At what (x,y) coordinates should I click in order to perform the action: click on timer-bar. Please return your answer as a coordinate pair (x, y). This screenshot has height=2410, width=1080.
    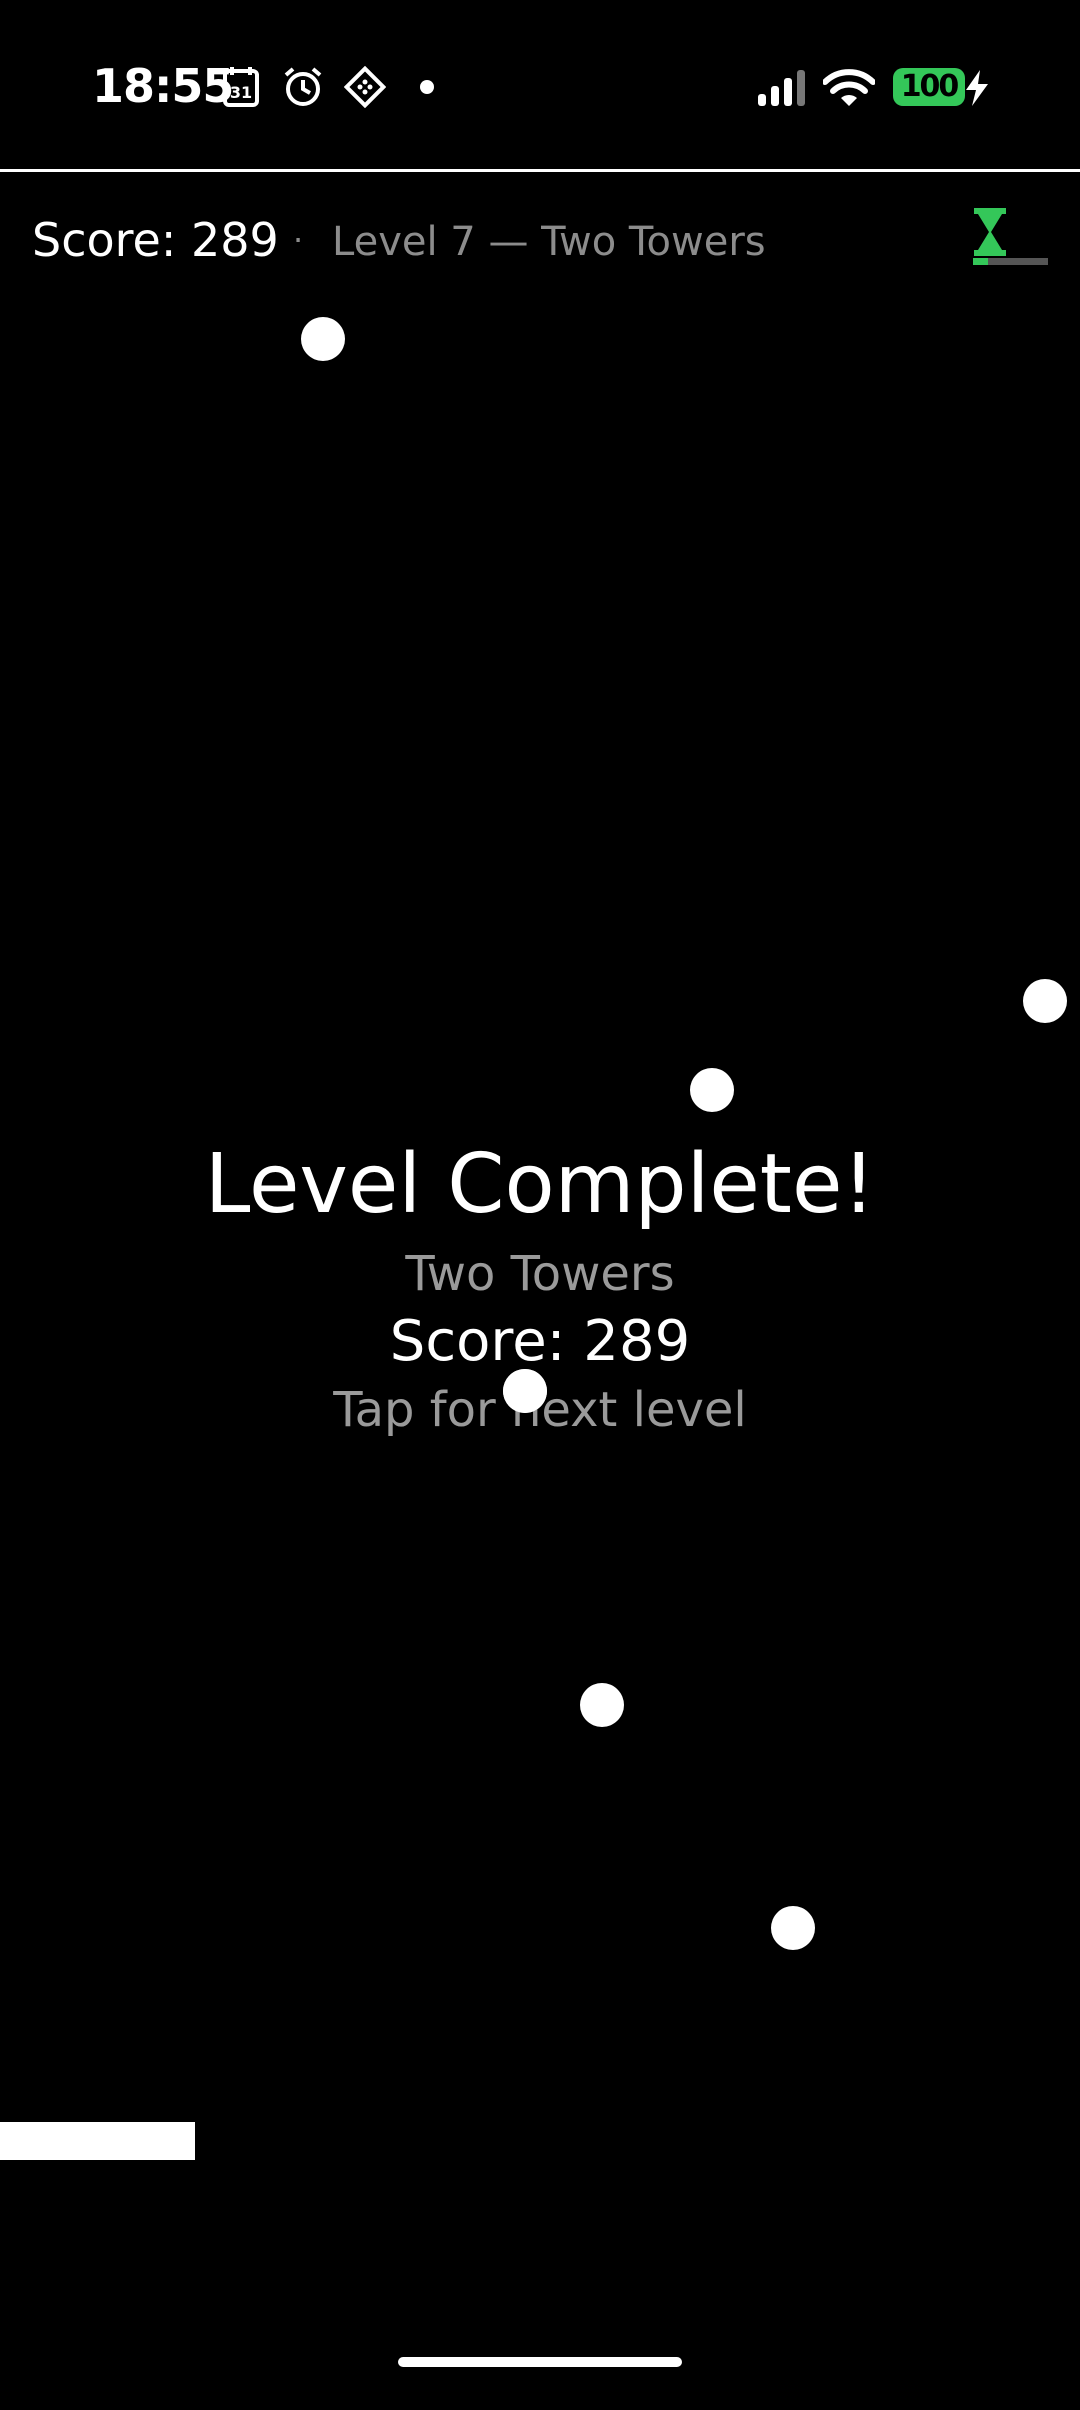
    Looking at the image, I should click on (1010, 261).